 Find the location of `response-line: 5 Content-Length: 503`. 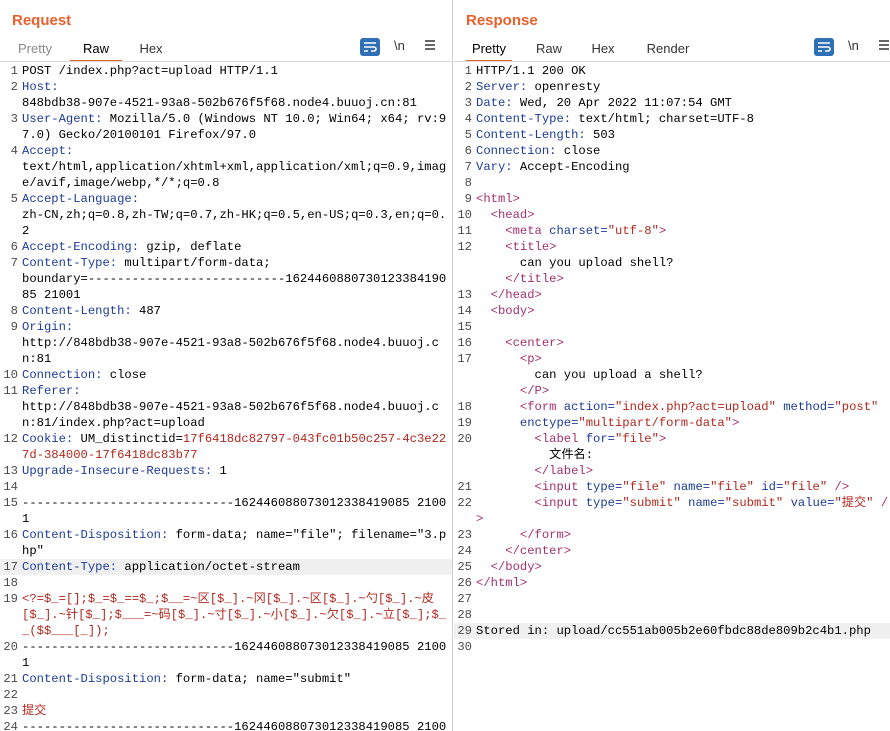

response-line: 5 Content-Length: 503 is located at coordinates (672, 135).